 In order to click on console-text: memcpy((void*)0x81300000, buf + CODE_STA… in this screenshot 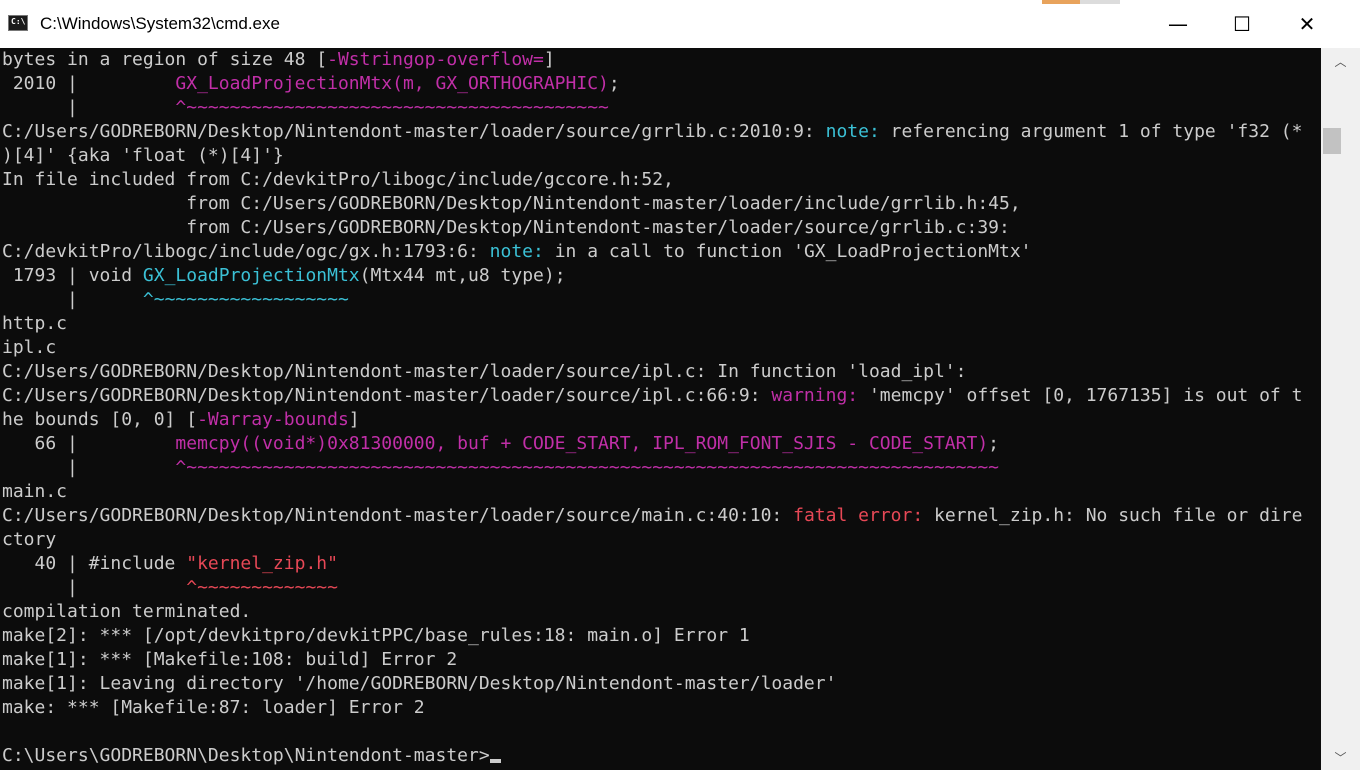, I will do `click(582, 443)`.